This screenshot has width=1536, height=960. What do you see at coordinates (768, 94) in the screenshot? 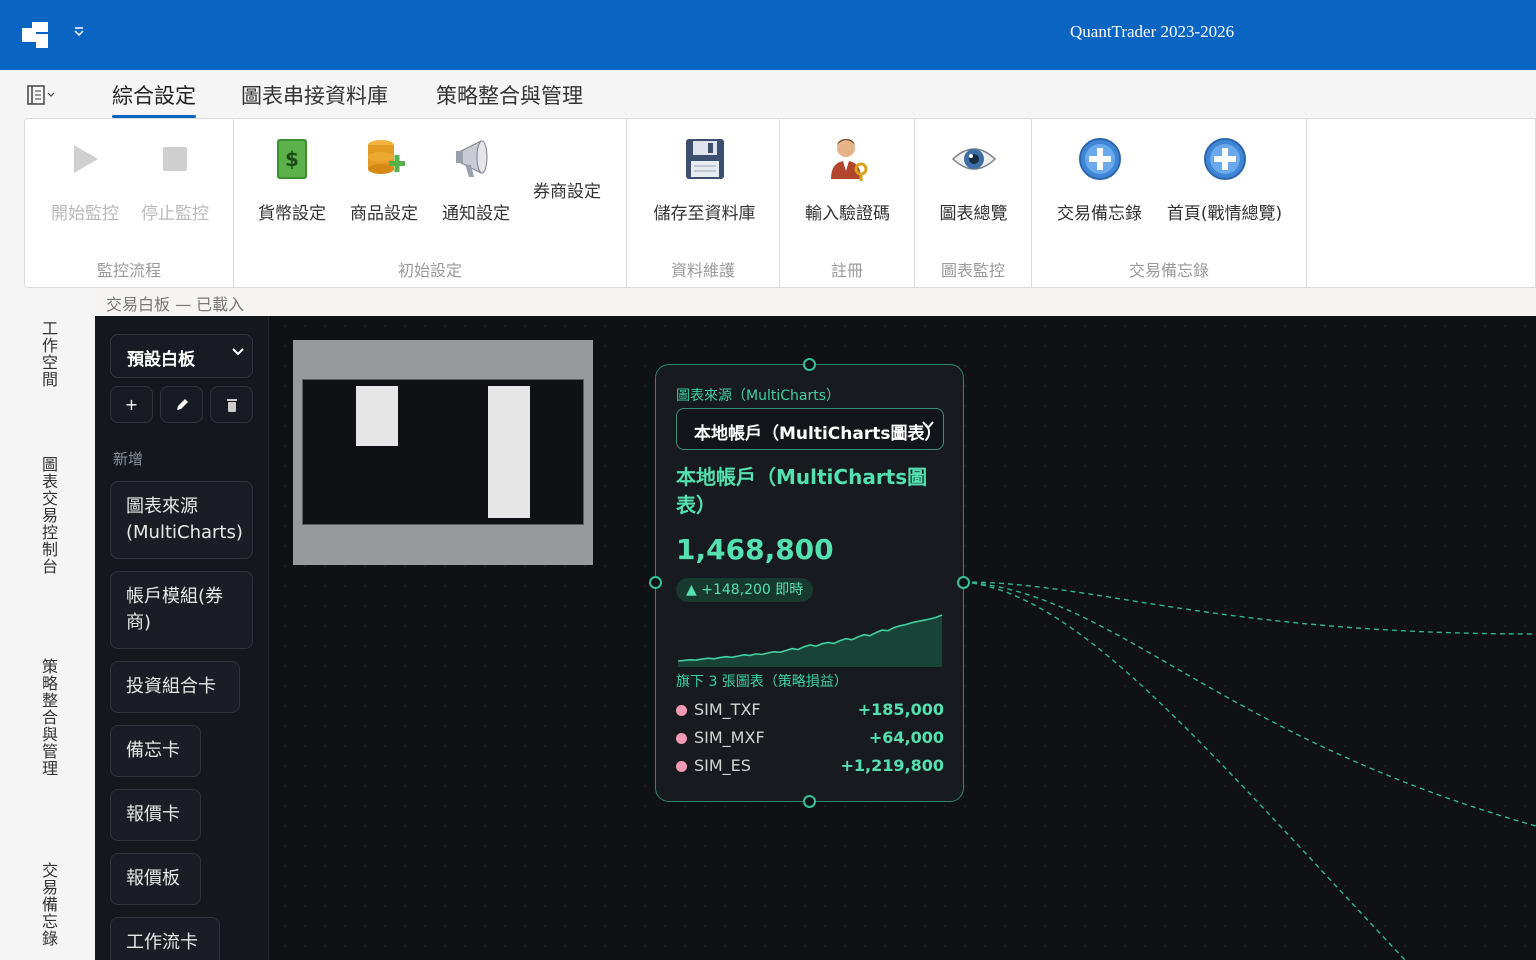
I see `tab-bar: 綜合設定 圖表串接資料庫 策略整合與管理` at bounding box center [768, 94].